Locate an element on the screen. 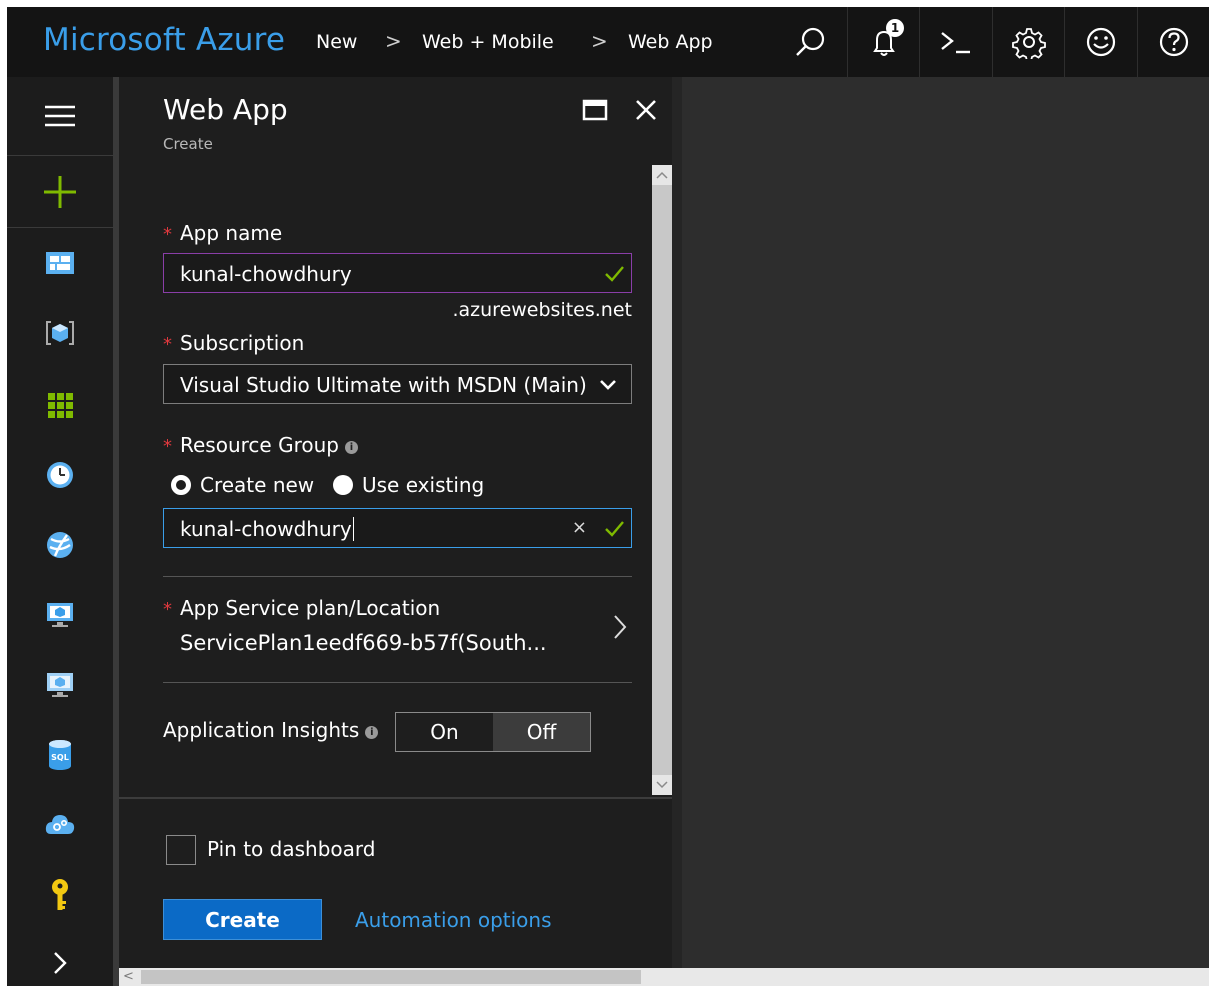 The height and width of the screenshot is (986, 1209). horizontal-scrollbar: < is located at coordinates (664, 977).